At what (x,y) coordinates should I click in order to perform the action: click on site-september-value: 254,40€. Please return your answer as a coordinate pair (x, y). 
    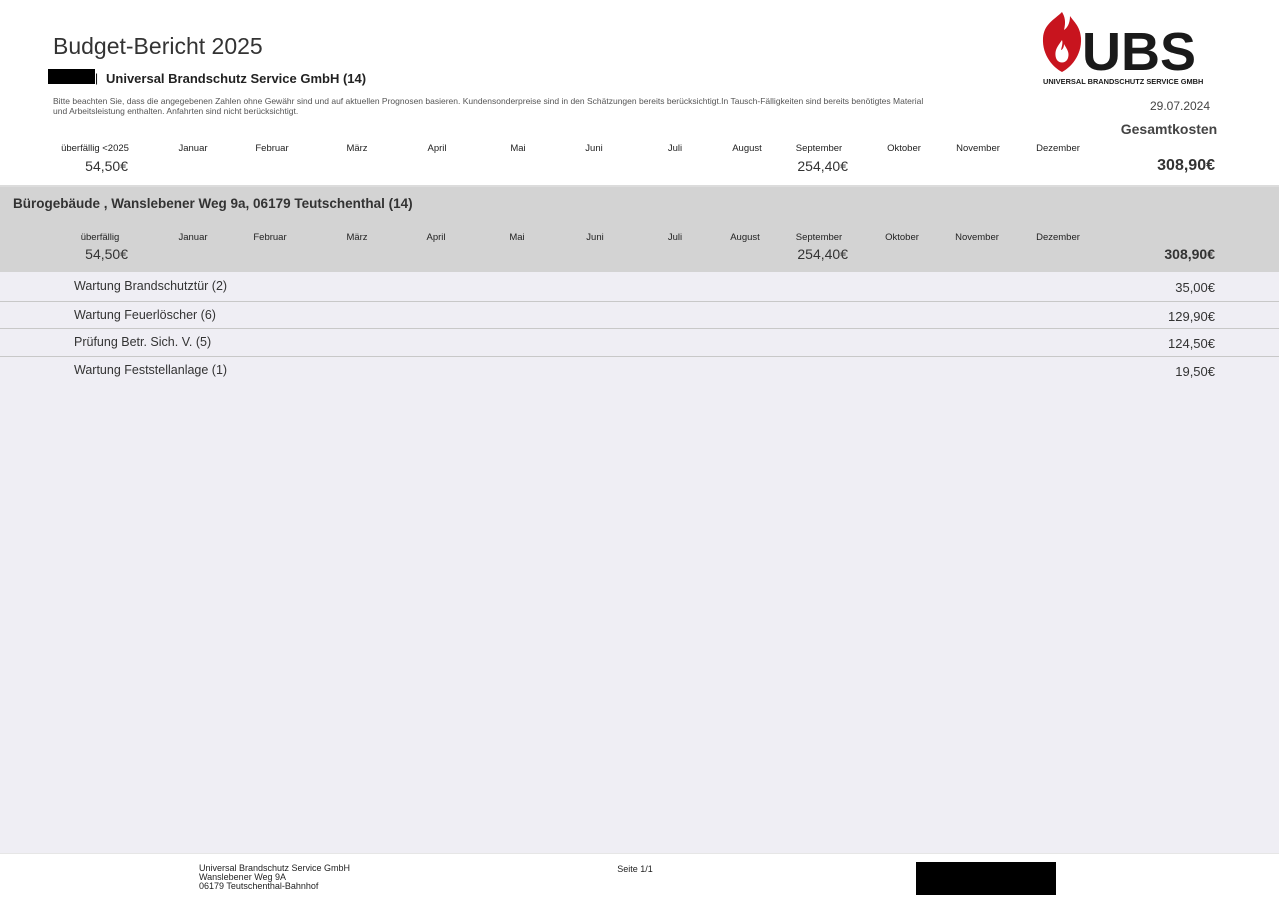
    Looking at the image, I should click on (822, 254).